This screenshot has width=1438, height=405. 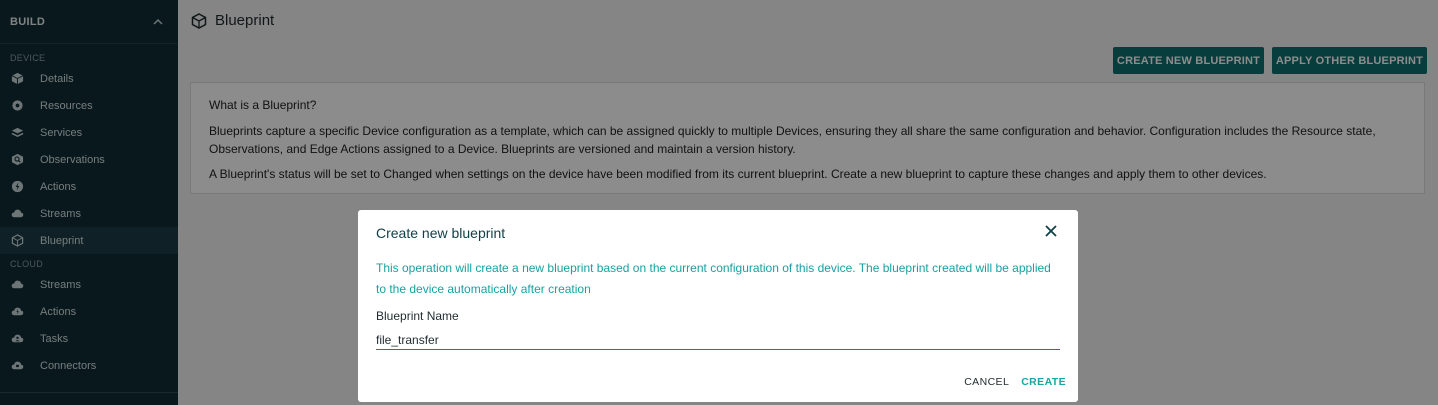 What do you see at coordinates (1043, 382) in the screenshot?
I see `create-button: CREATE` at bounding box center [1043, 382].